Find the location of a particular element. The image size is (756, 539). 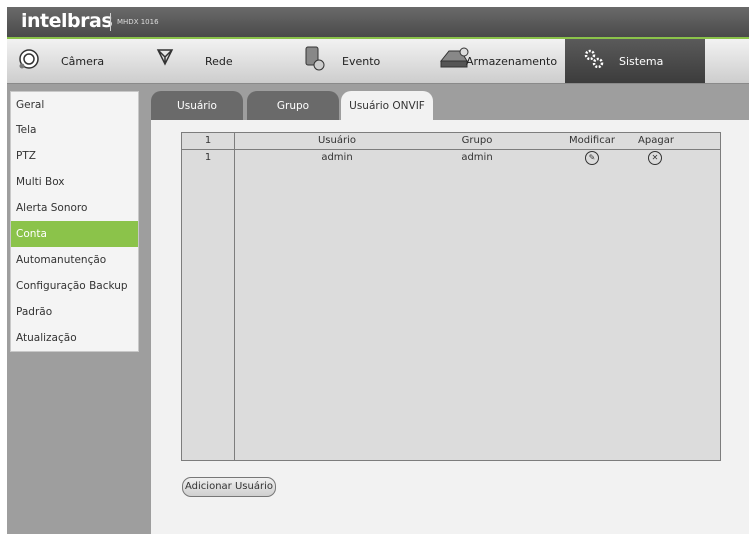

network-icon is located at coordinates (165, 58).